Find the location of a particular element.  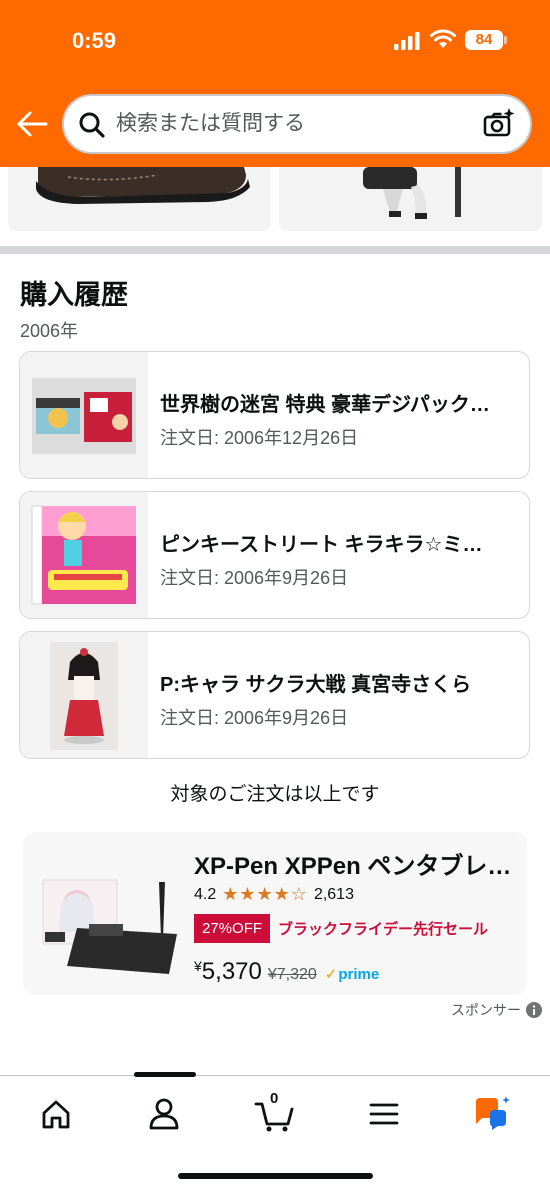

price: 5,370 is located at coordinates (231, 971).